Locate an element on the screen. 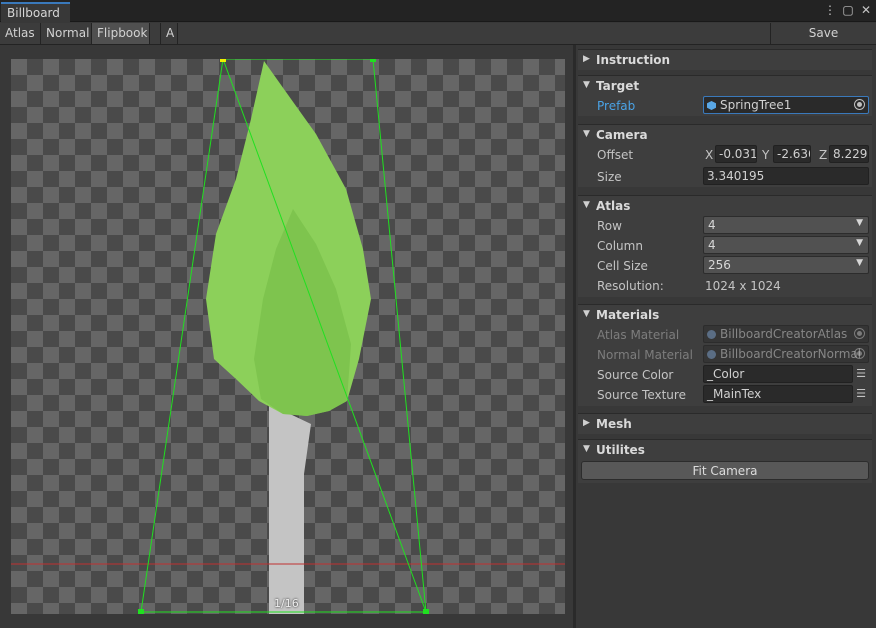 Image resolution: width=876 pixels, height=628 pixels. handle-bottom-right is located at coordinates (426, 611).